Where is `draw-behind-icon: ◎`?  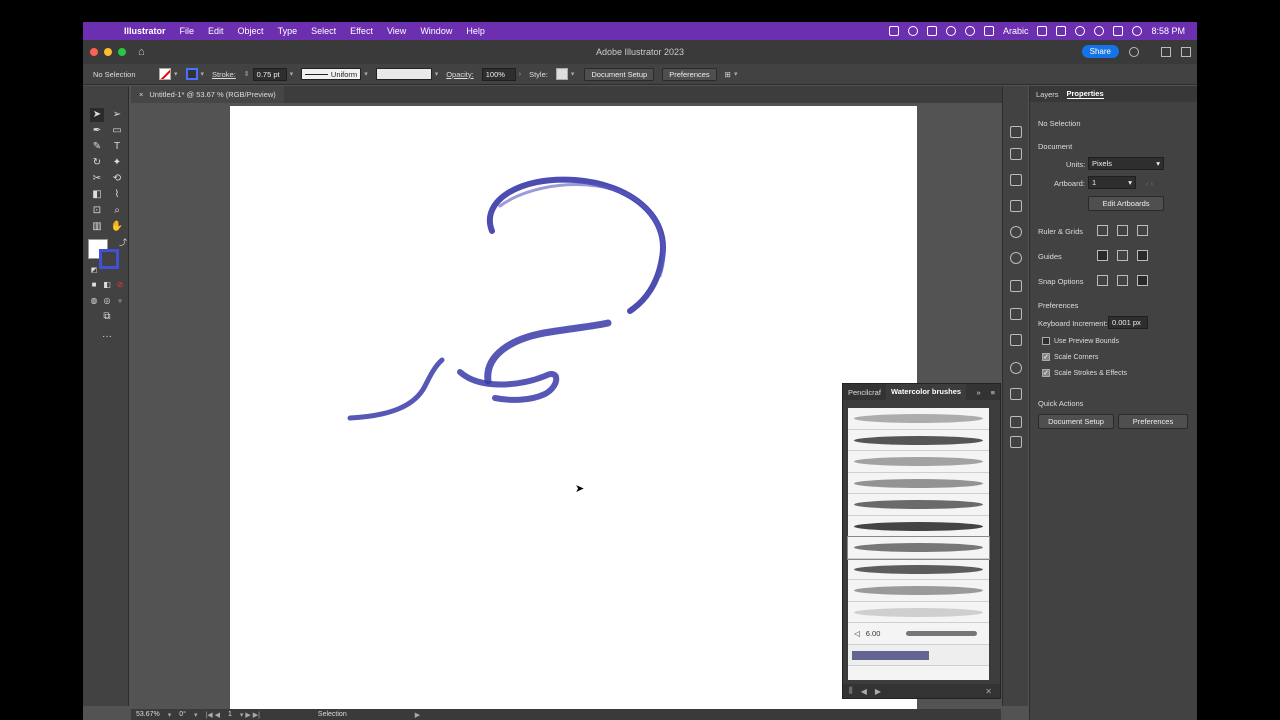
draw-behind-icon: ◎ is located at coordinates (107, 301).